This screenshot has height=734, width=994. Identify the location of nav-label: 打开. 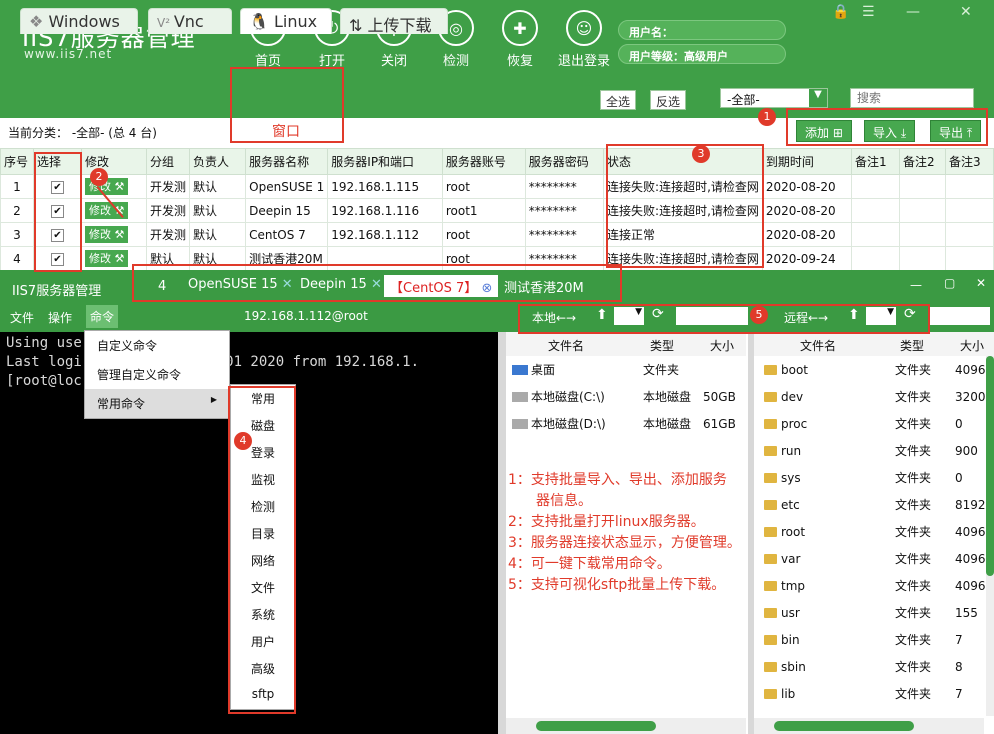
(331, 61).